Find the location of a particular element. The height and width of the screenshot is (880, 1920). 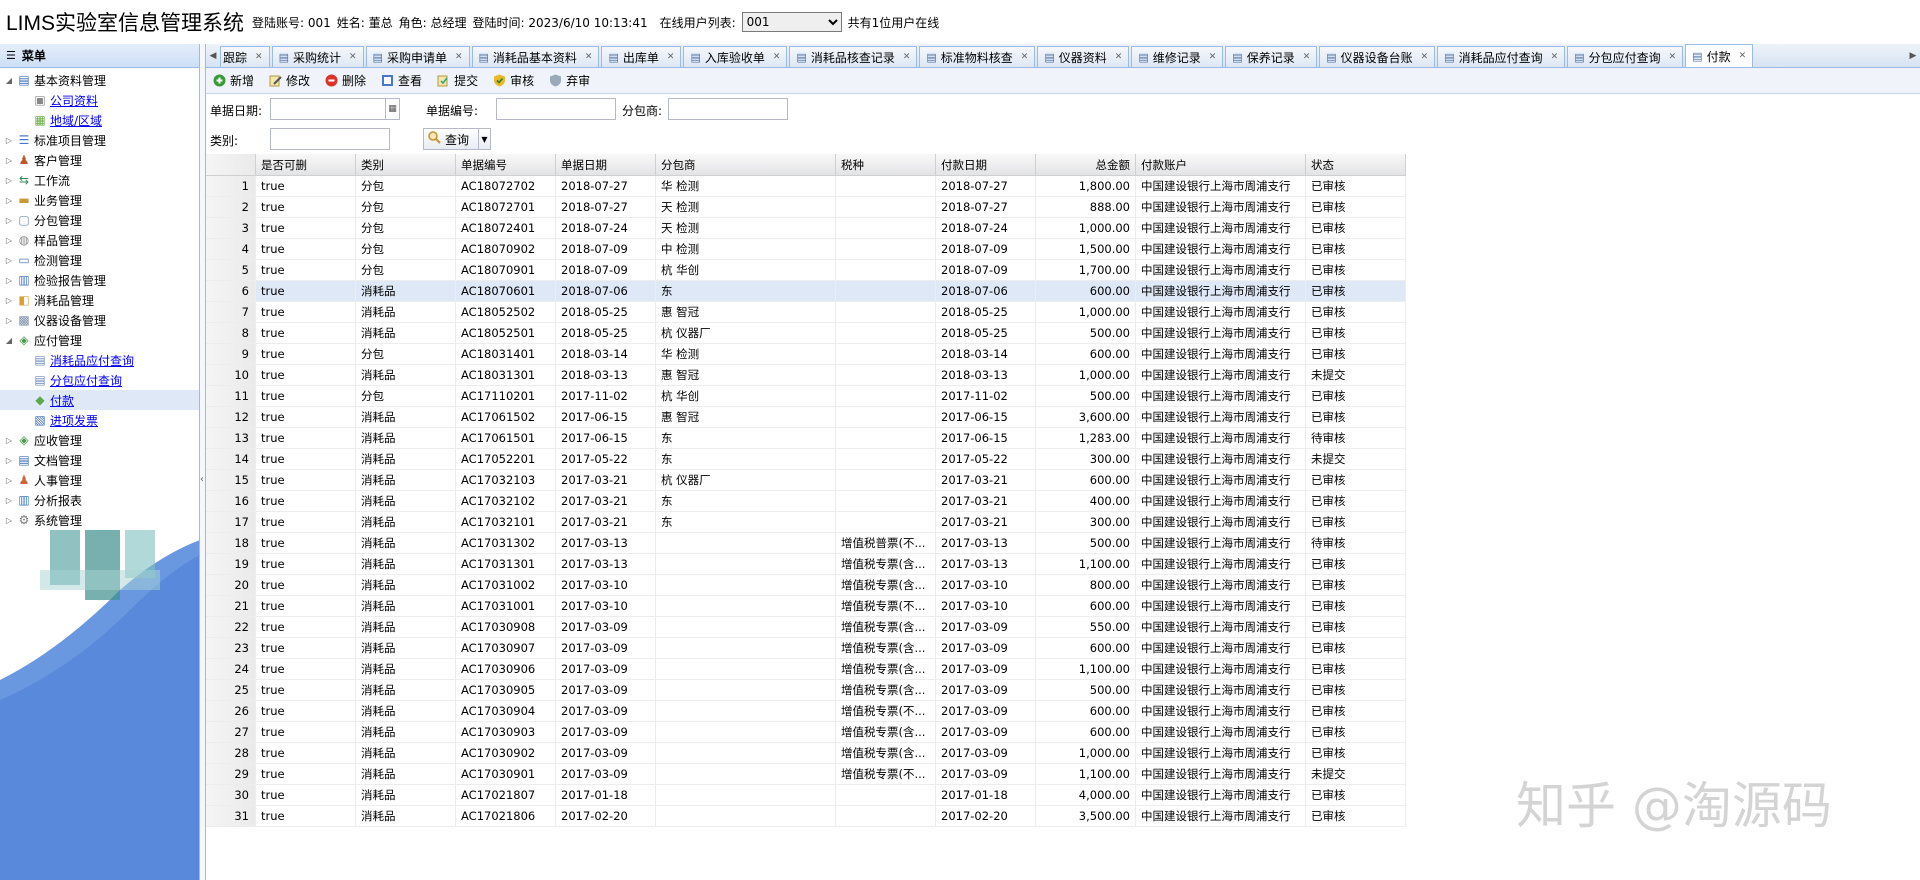

tab: ▤ 标准物料核查 ✕ is located at coordinates (977, 56).